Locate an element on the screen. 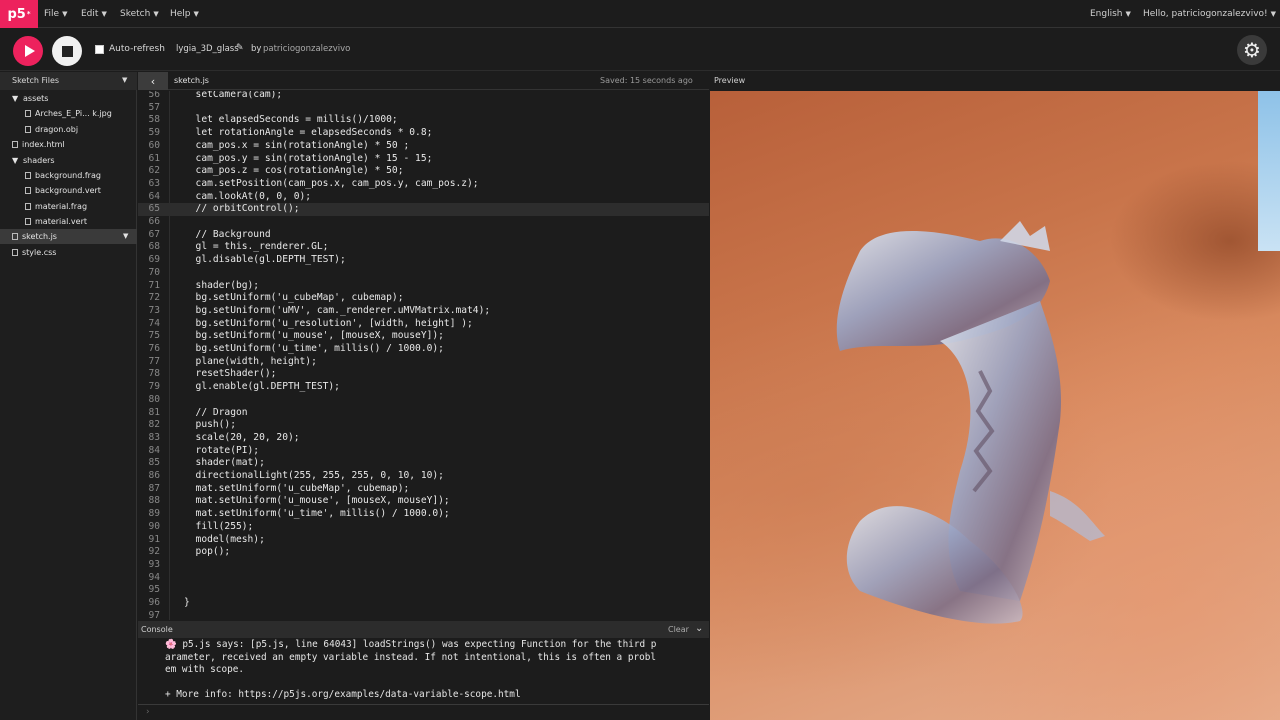  line-number: 78 is located at coordinates (154, 374).